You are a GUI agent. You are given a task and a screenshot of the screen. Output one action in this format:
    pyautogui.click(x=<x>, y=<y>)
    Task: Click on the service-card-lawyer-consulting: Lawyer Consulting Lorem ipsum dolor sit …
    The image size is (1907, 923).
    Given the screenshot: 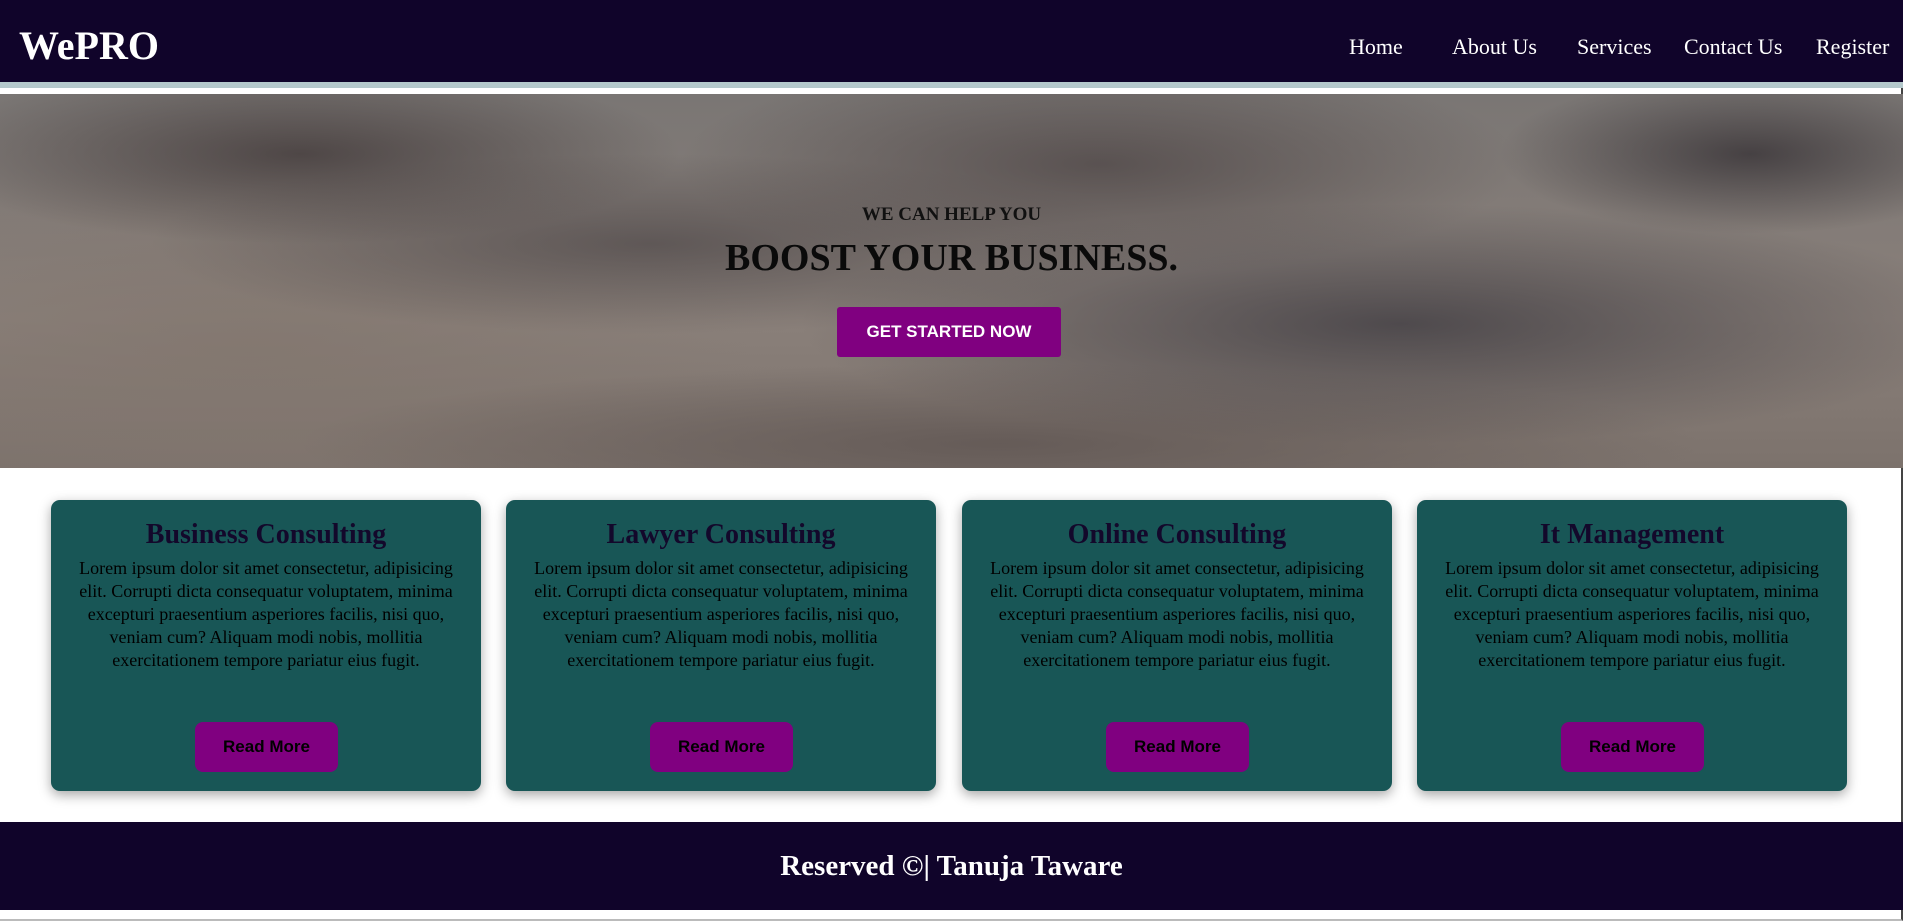 What is the action you would take?
    pyautogui.click(x=721, y=645)
    